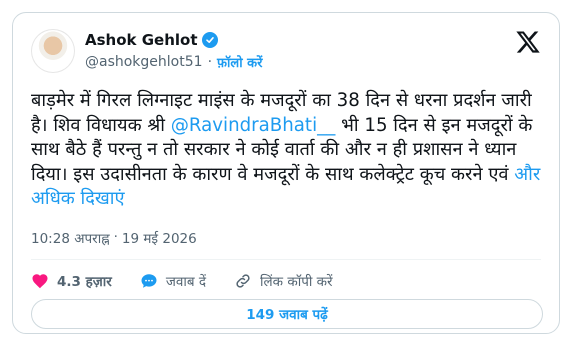 Image resolution: width=574 pixels, height=344 pixels. Describe the element at coordinates (186, 282) in the screenshot. I see `reply-label: जवाब दें` at that location.